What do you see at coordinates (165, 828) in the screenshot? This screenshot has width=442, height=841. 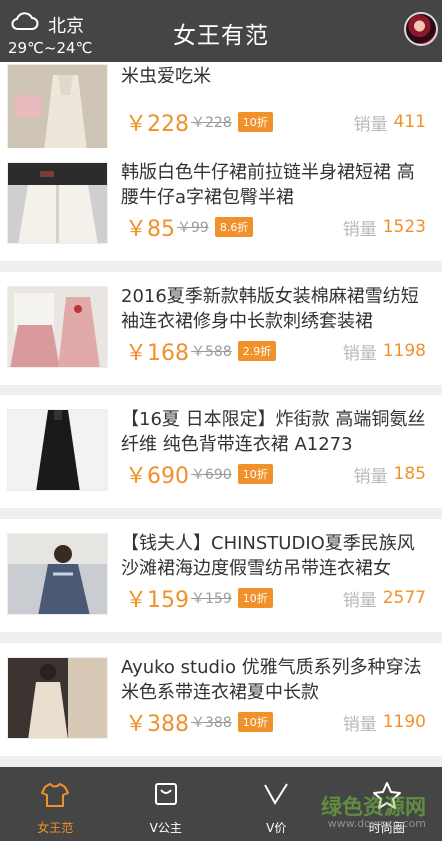 I see `tab-label: V公主` at bounding box center [165, 828].